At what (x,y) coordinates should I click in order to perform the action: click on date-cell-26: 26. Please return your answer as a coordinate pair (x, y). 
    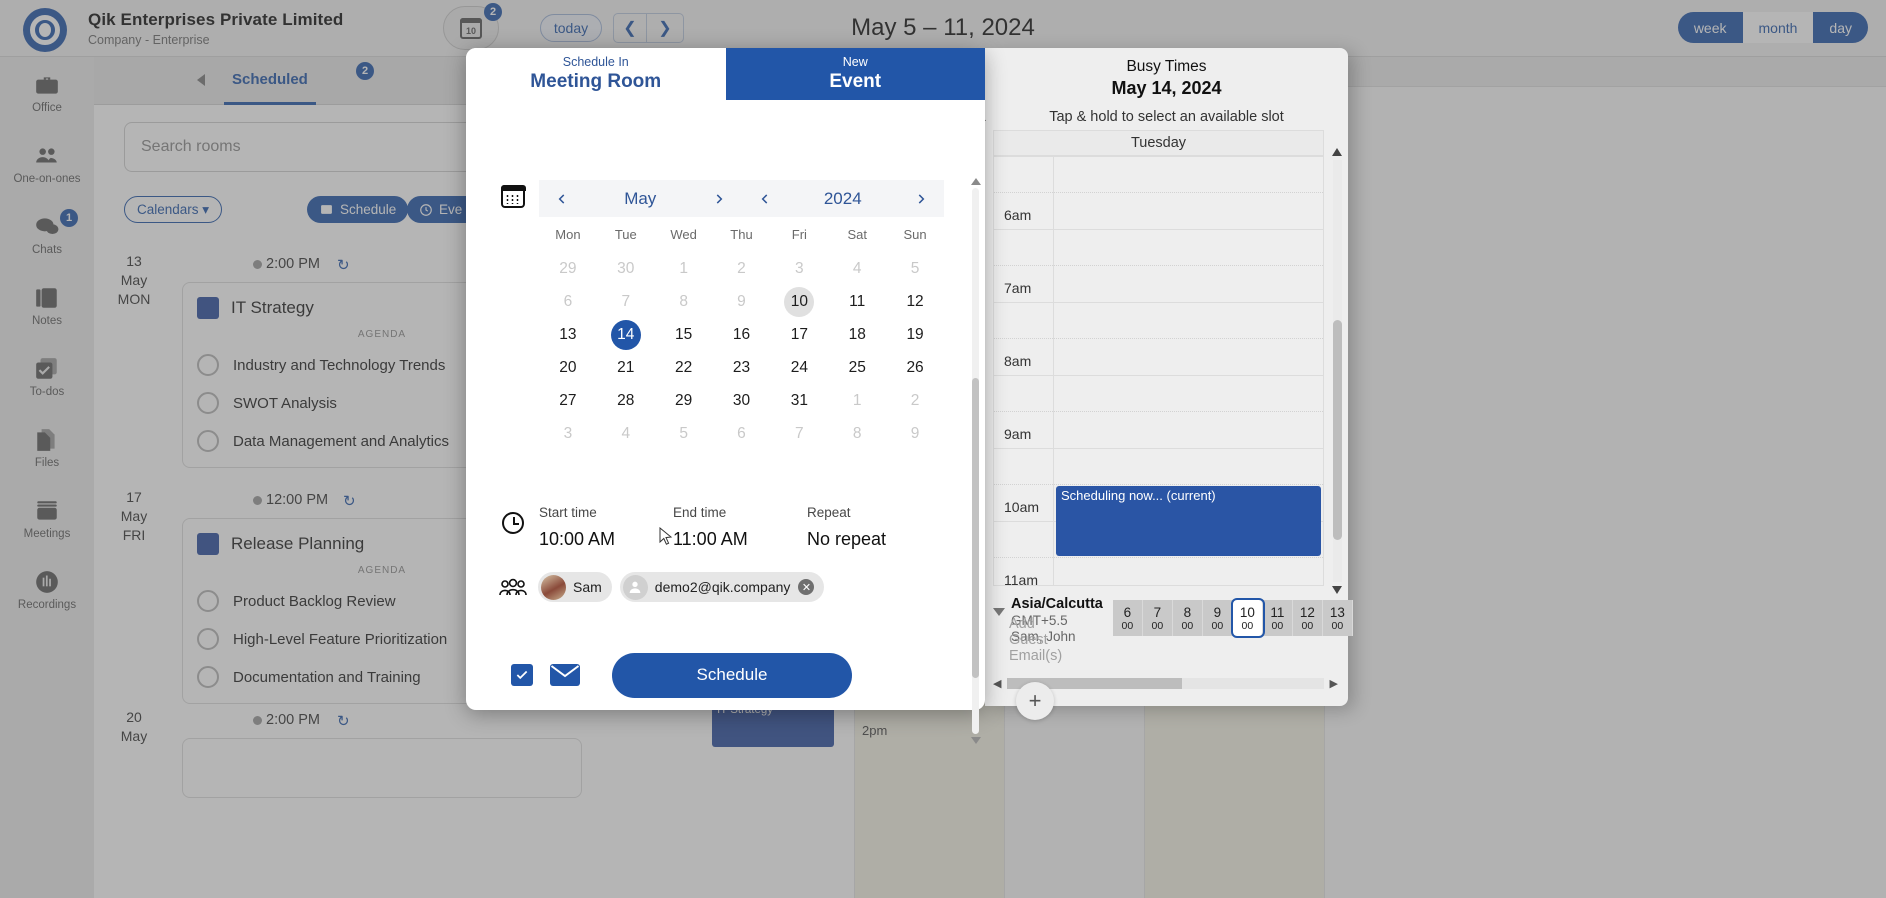
    Looking at the image, I should click on (915, 367).